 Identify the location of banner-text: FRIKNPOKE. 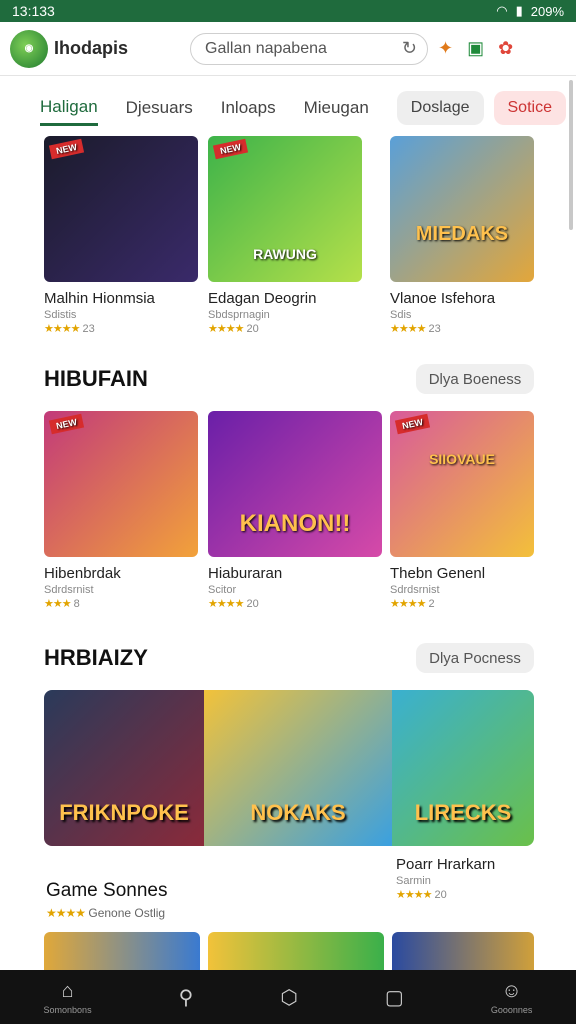
(124, 812).